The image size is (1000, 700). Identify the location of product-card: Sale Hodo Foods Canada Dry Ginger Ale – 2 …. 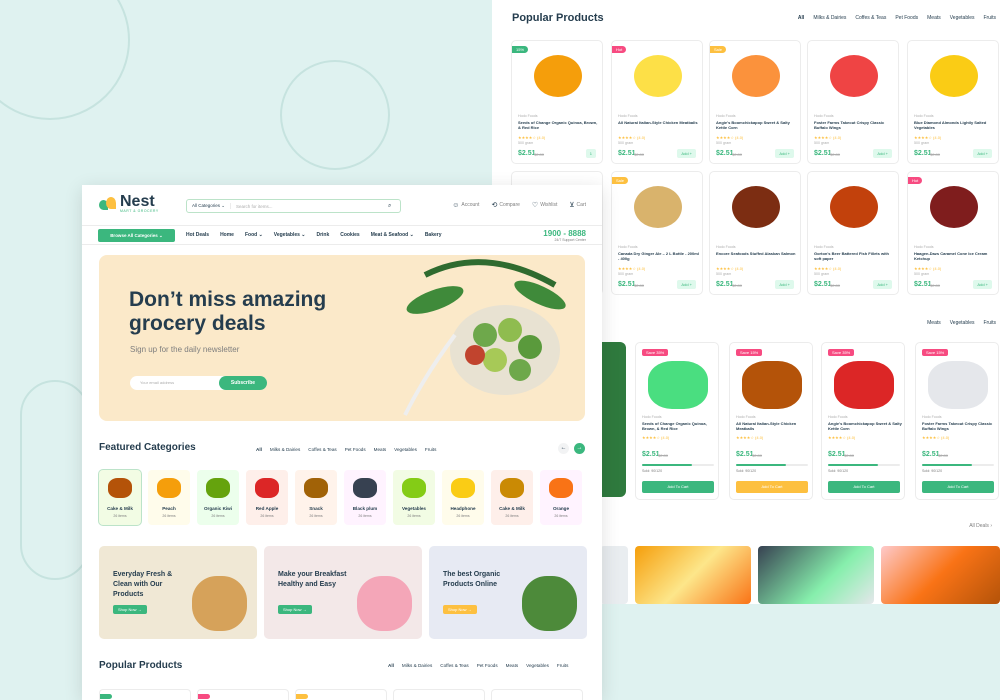
(657, 233).